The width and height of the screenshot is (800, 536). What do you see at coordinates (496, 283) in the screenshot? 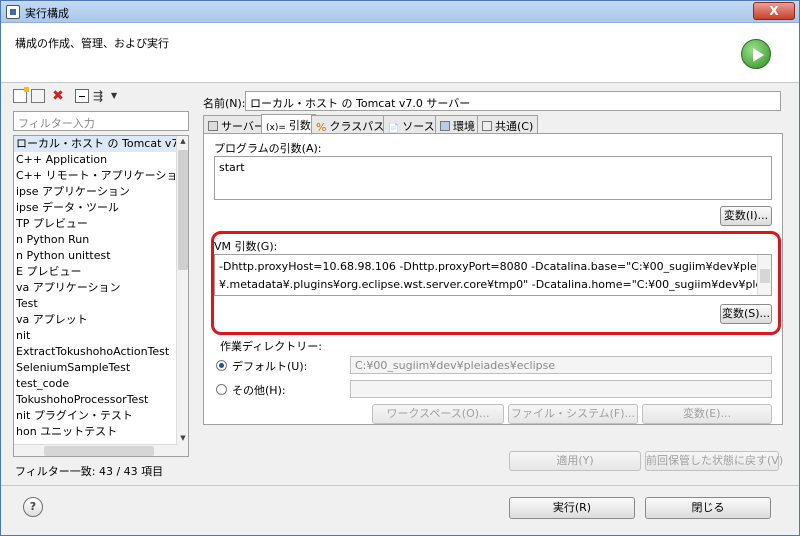
I see `vm-args-highlight` at bounding box center [496, 283].